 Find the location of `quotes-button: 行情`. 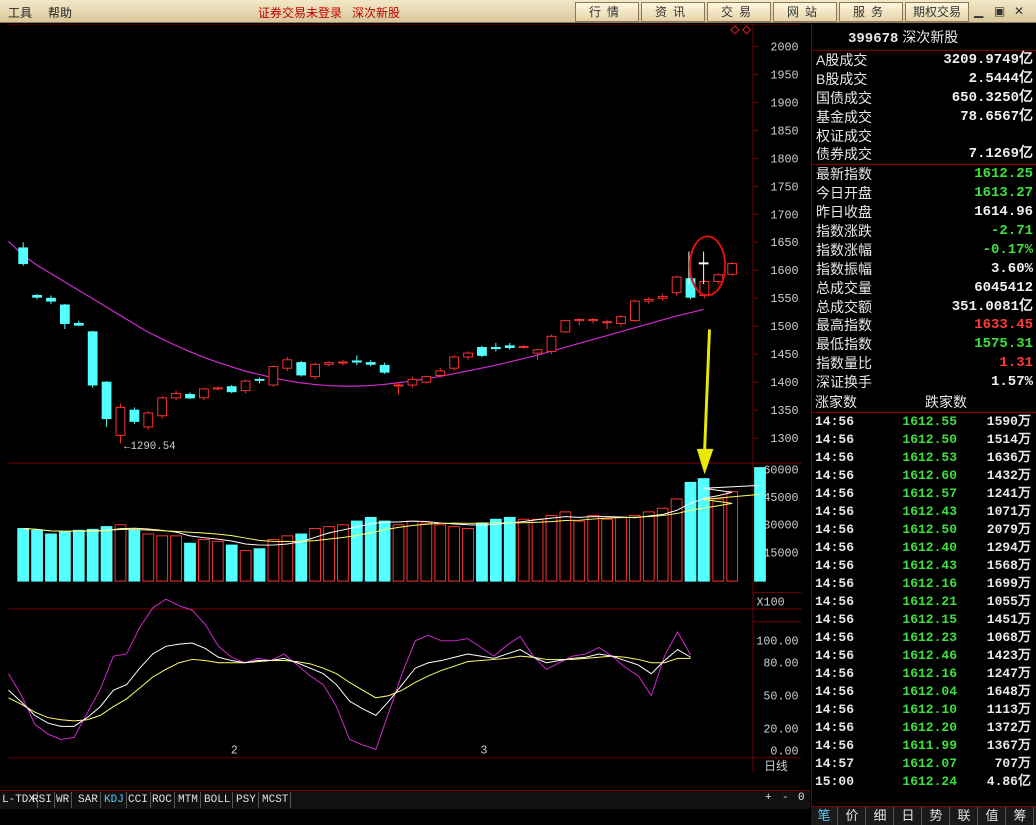

quotes-button: 行情 is located at coordinates (607, 12).